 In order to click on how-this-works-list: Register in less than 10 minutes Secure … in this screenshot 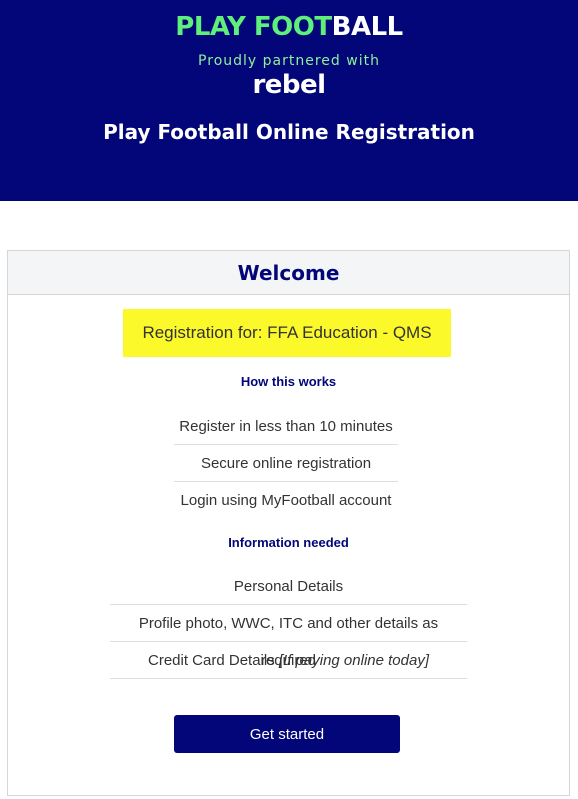, I will do `click(286, 463)`.